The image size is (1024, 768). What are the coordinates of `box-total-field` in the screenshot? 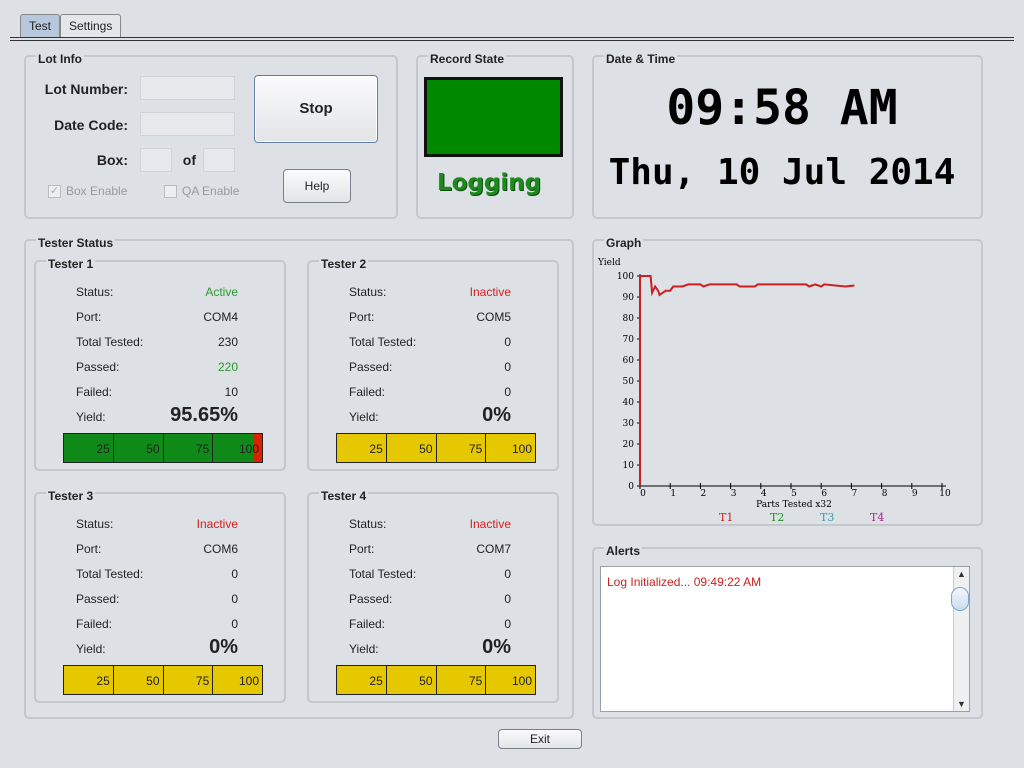 It's located at (219, 160).